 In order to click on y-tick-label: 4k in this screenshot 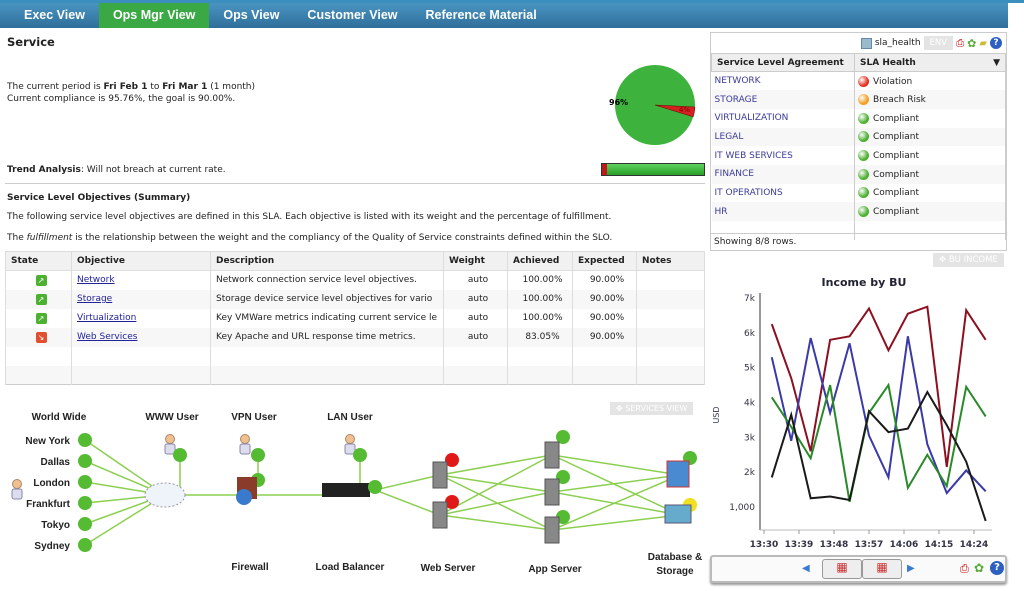, I will do `click(750, 404)`.